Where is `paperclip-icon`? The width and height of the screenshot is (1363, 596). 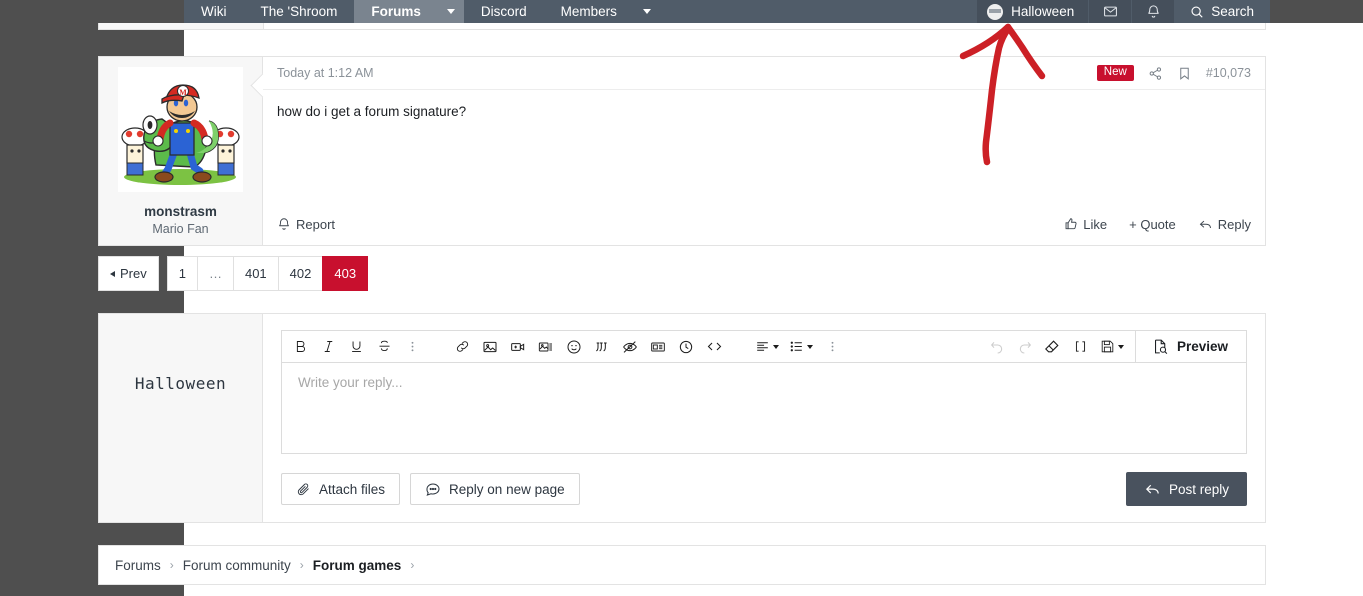 paperclip-icon is located at coordinates (303, 489).